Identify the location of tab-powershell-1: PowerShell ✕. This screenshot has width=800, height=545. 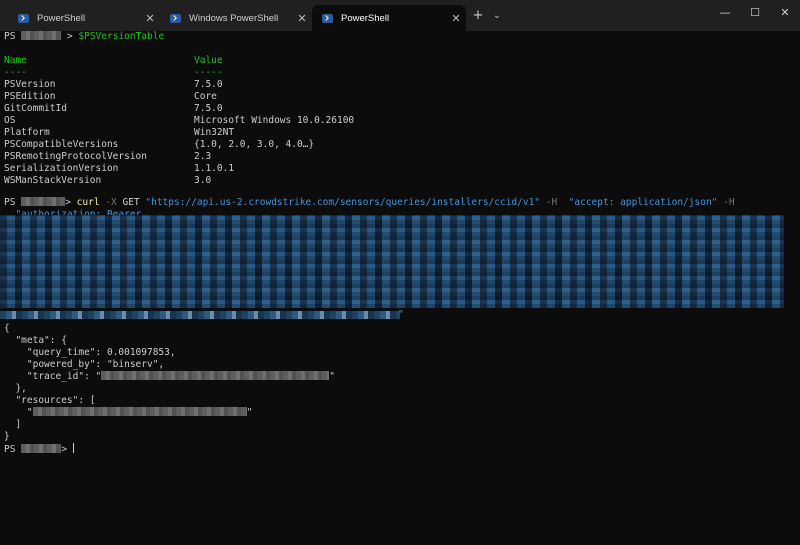
(84, 18).